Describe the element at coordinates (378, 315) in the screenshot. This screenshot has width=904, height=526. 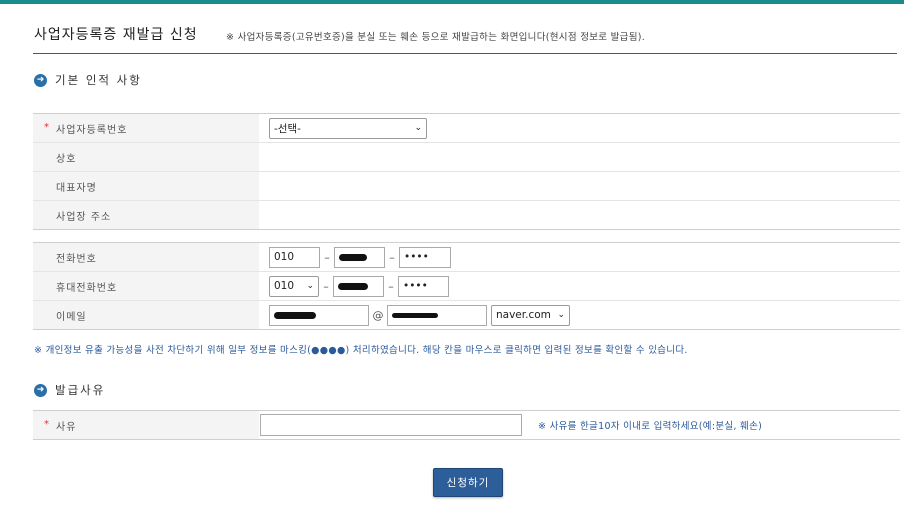
I see `at-sign: @` at that location.